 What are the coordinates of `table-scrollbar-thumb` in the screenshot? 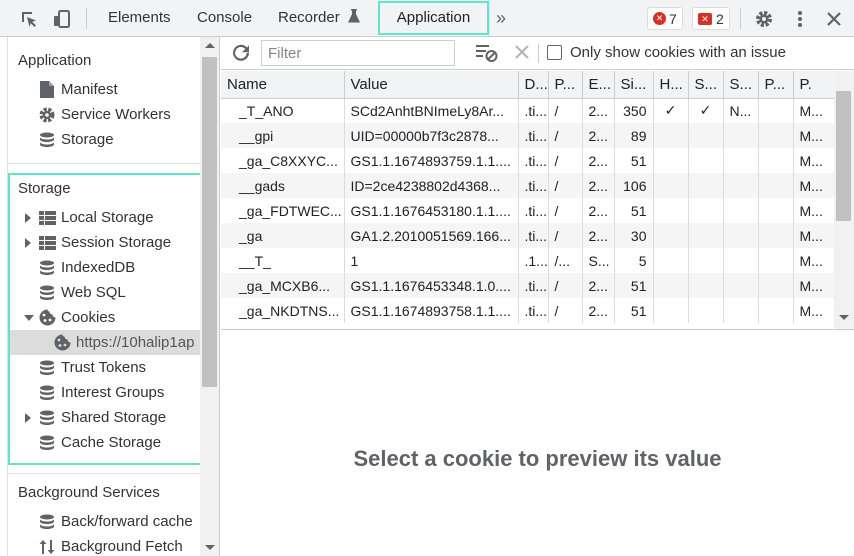 It's located at (843, 156).